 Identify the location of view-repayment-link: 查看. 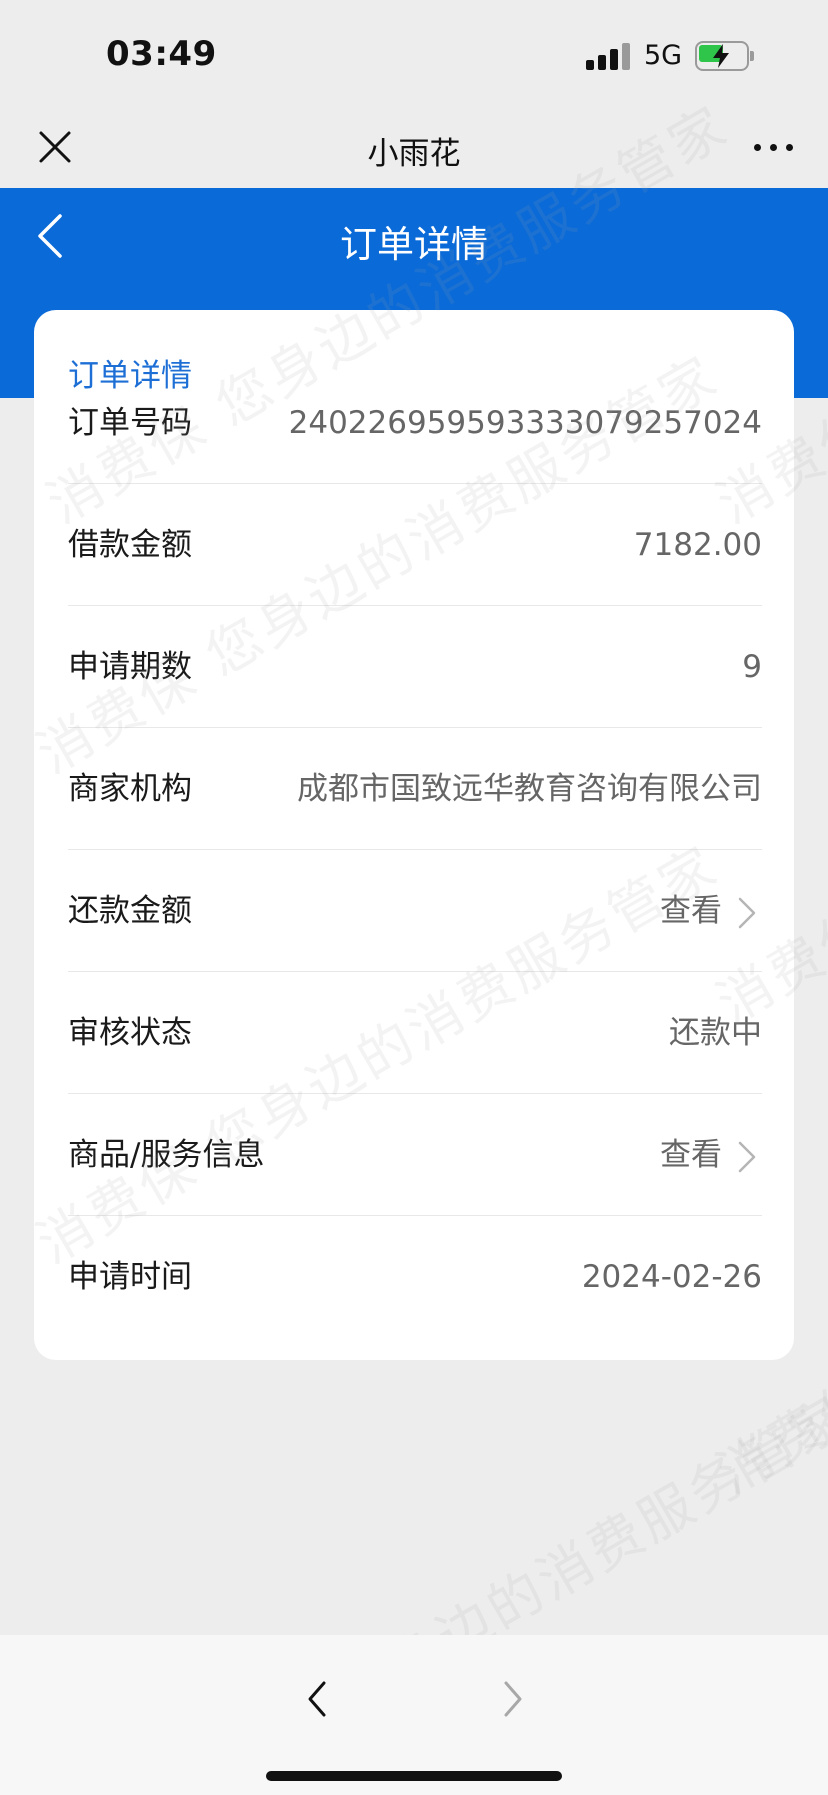
(691, 911).